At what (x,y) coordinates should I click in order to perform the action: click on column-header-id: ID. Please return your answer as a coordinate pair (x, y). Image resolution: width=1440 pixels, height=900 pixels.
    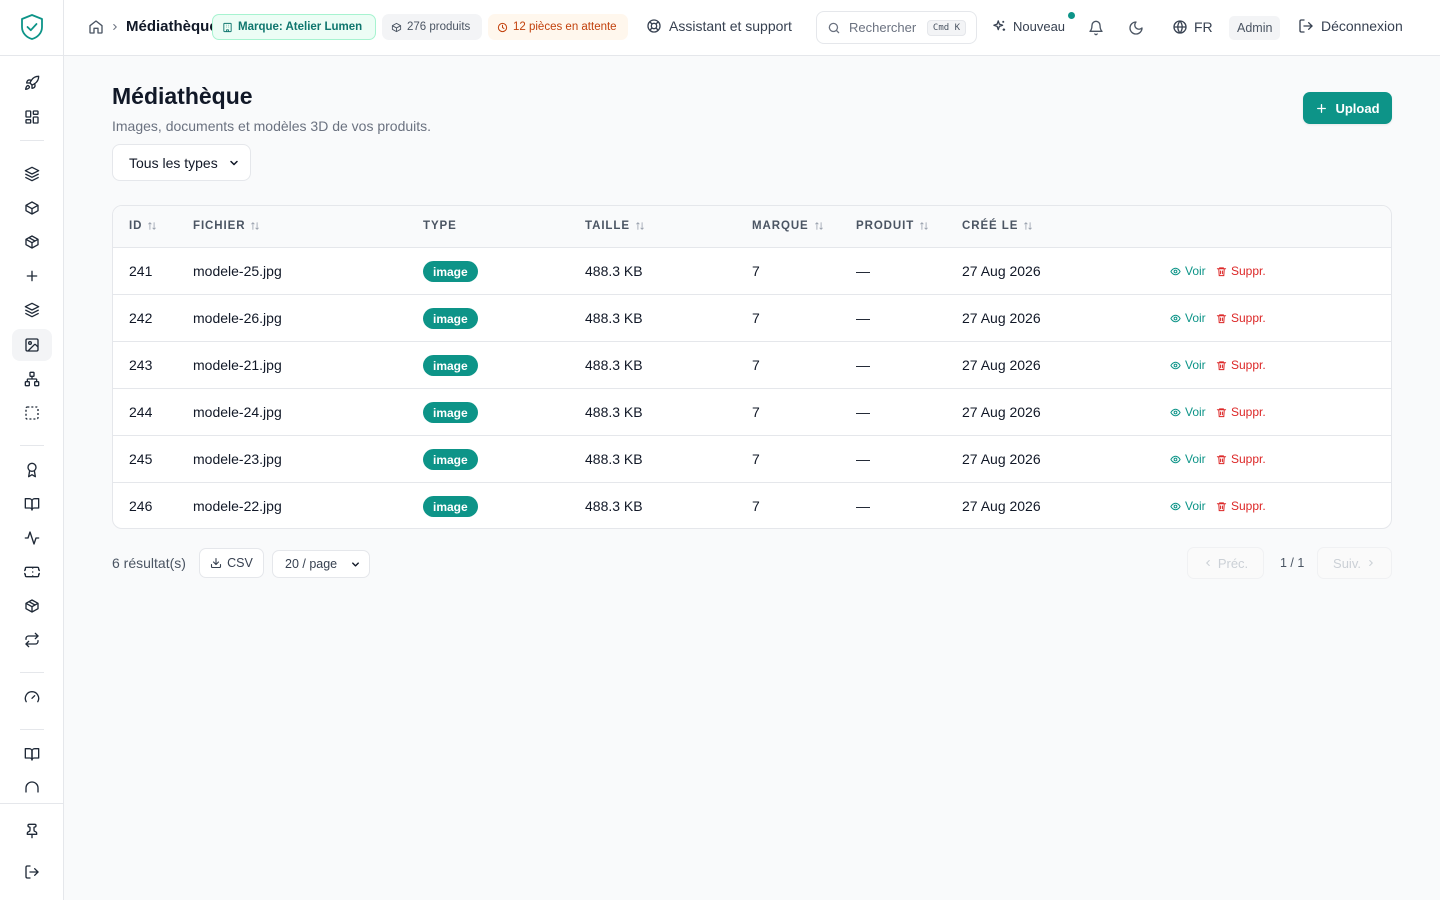
    Looking at the image, I should click on (143, 226).